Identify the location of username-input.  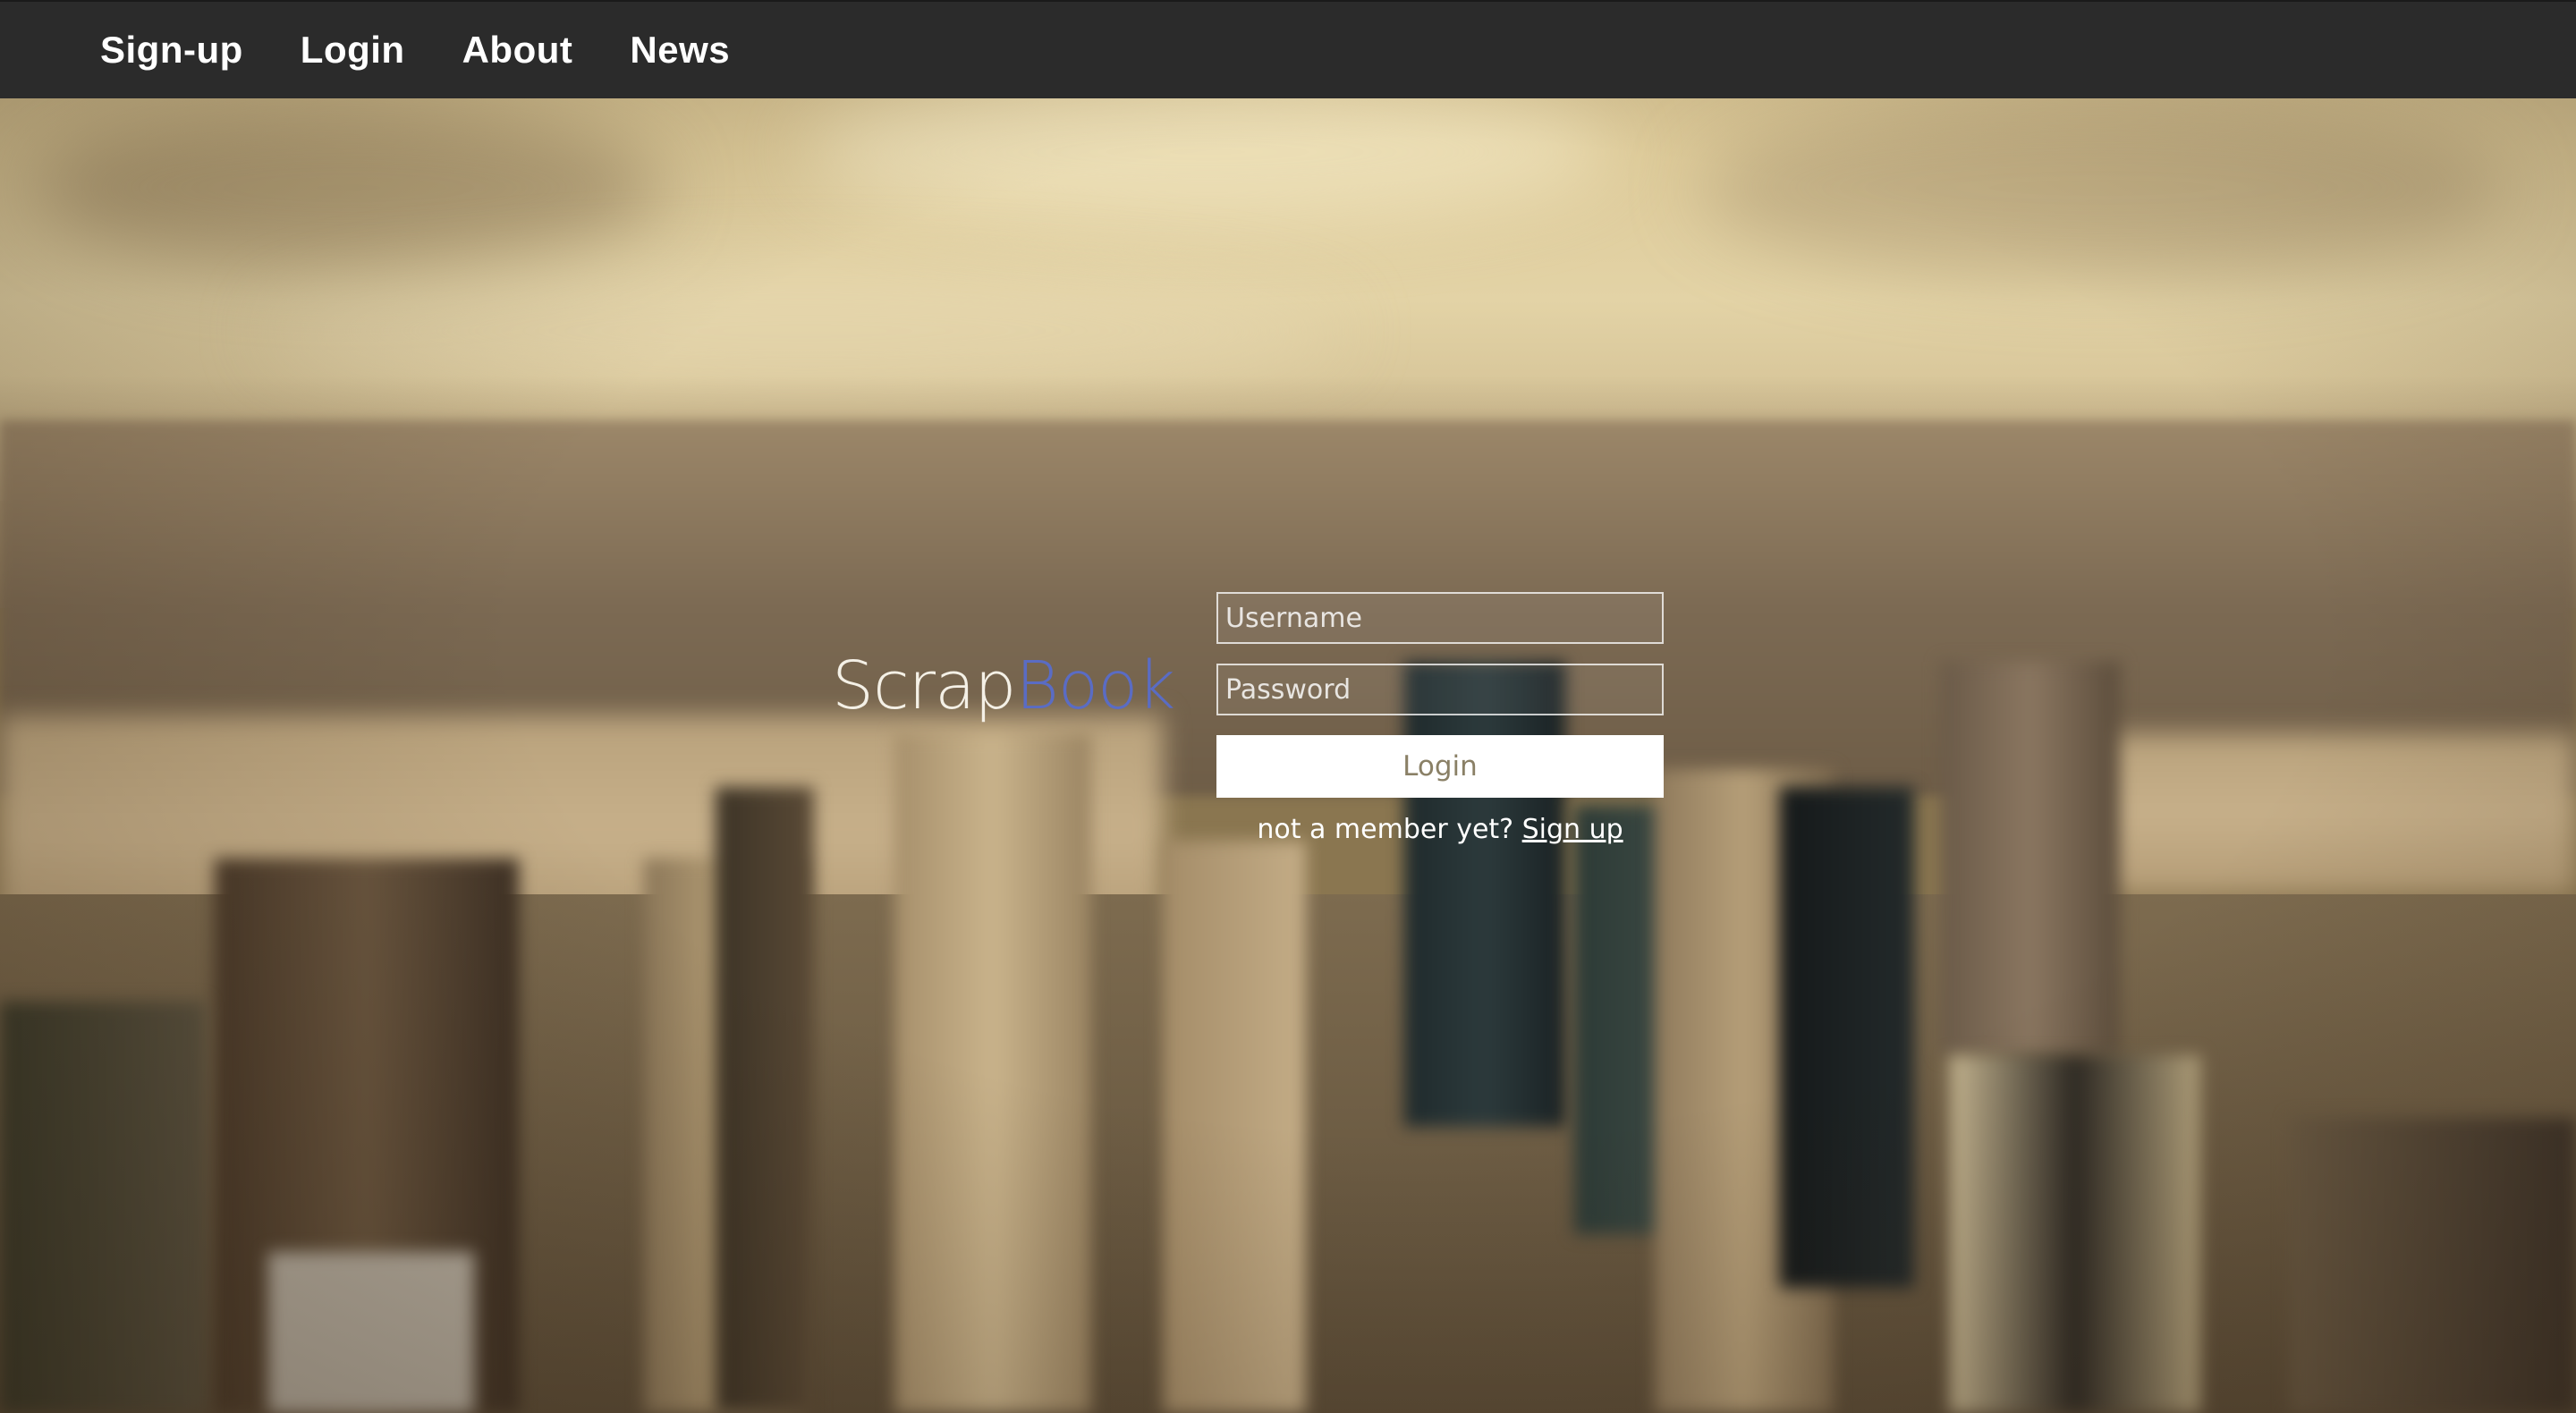
(1440, 618).